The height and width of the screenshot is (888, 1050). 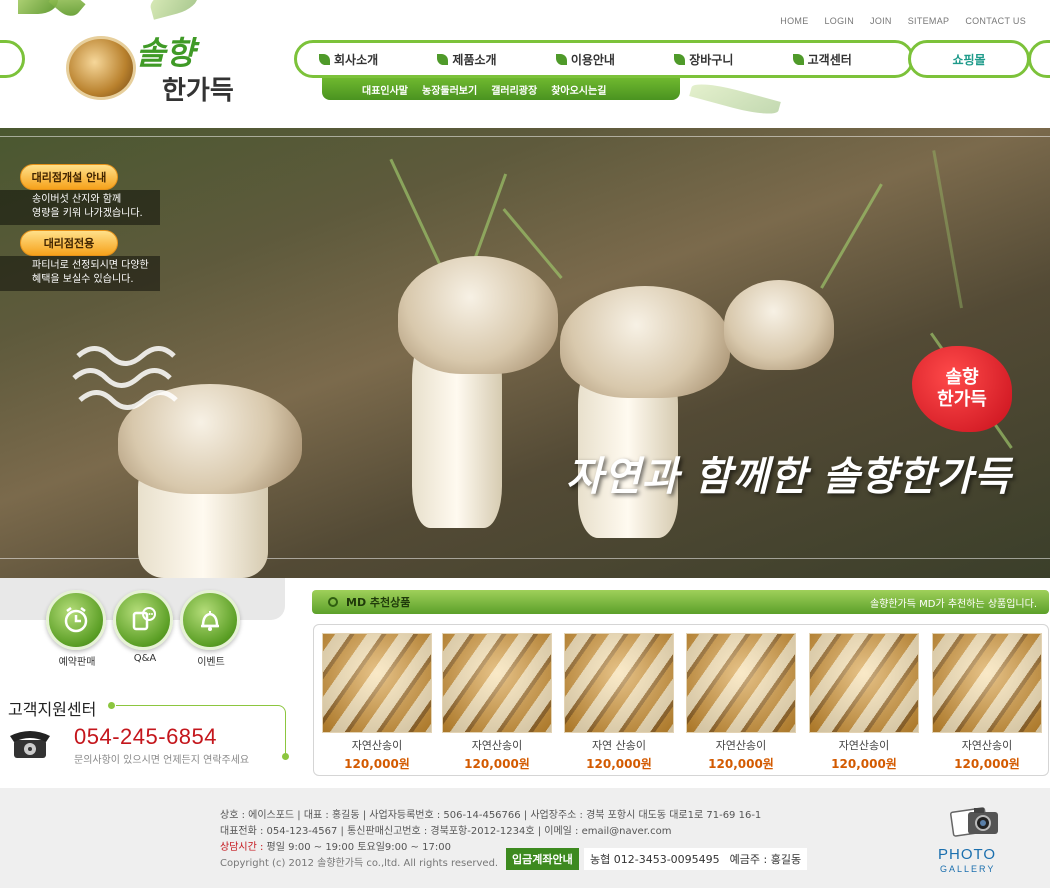 What do you see at coordinates (143, 620) in the screenshot?
I see `qna-button` at bounding box center [143, 620].